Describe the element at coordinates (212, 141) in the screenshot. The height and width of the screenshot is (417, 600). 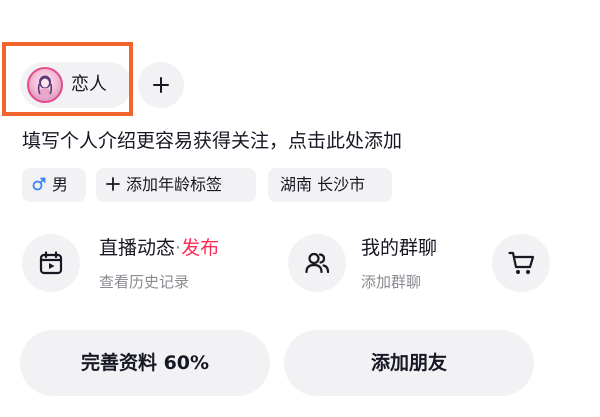
I see `bio-placeholder: 填写个人介绍更容易获得关注，点击此处添加` at that location.